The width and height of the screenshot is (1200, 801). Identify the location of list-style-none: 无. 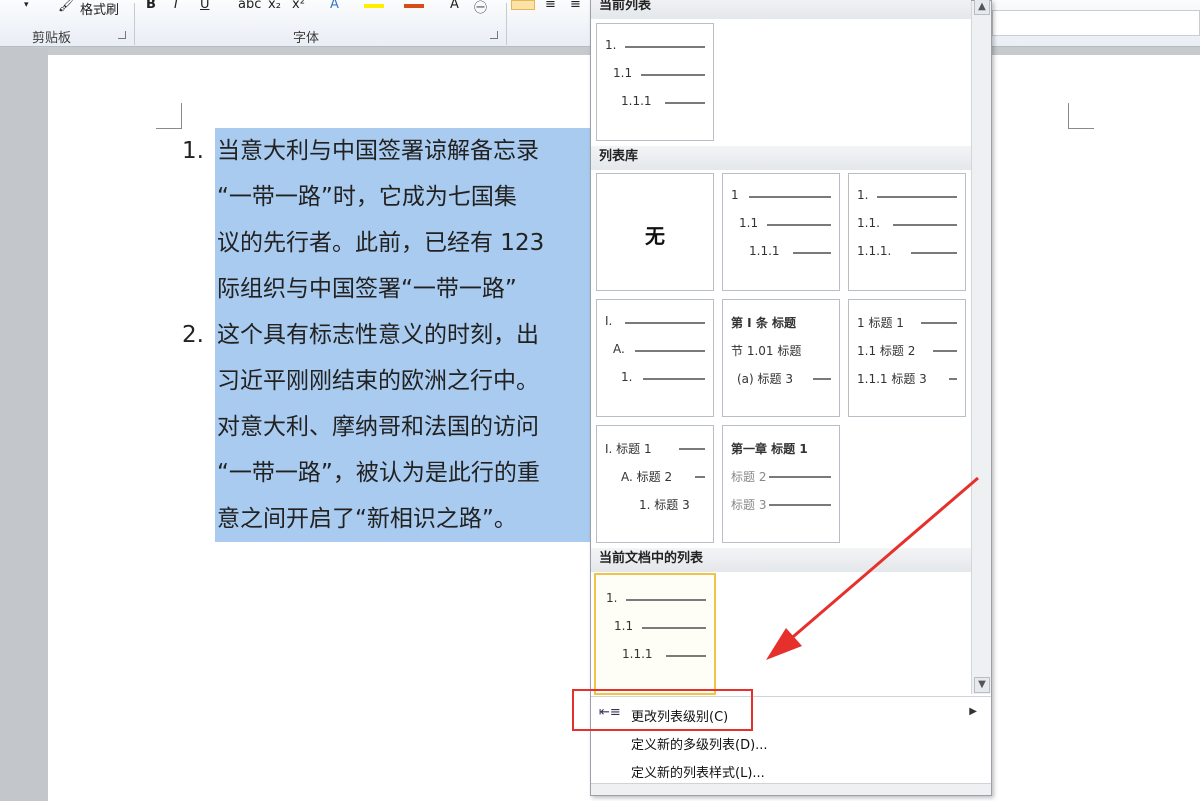
(655, 232).